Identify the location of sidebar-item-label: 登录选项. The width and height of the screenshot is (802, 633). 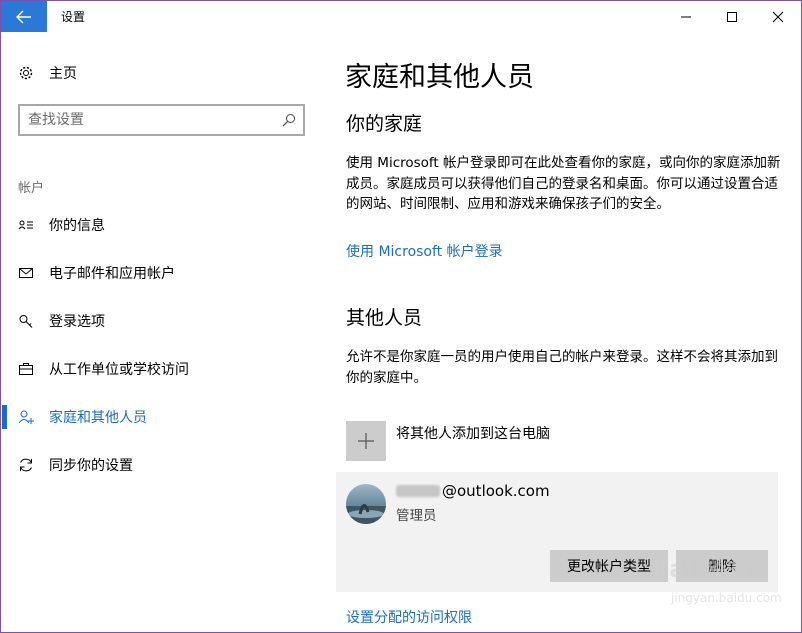
(77, 322).